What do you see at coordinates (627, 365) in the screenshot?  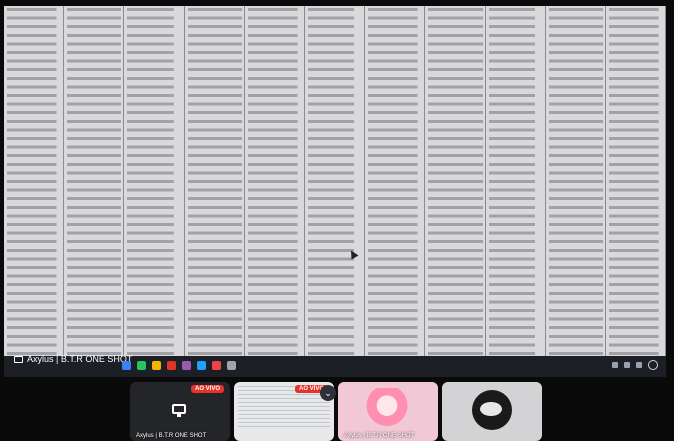 I see `wifi-icon` at bounding box center [627, 365].